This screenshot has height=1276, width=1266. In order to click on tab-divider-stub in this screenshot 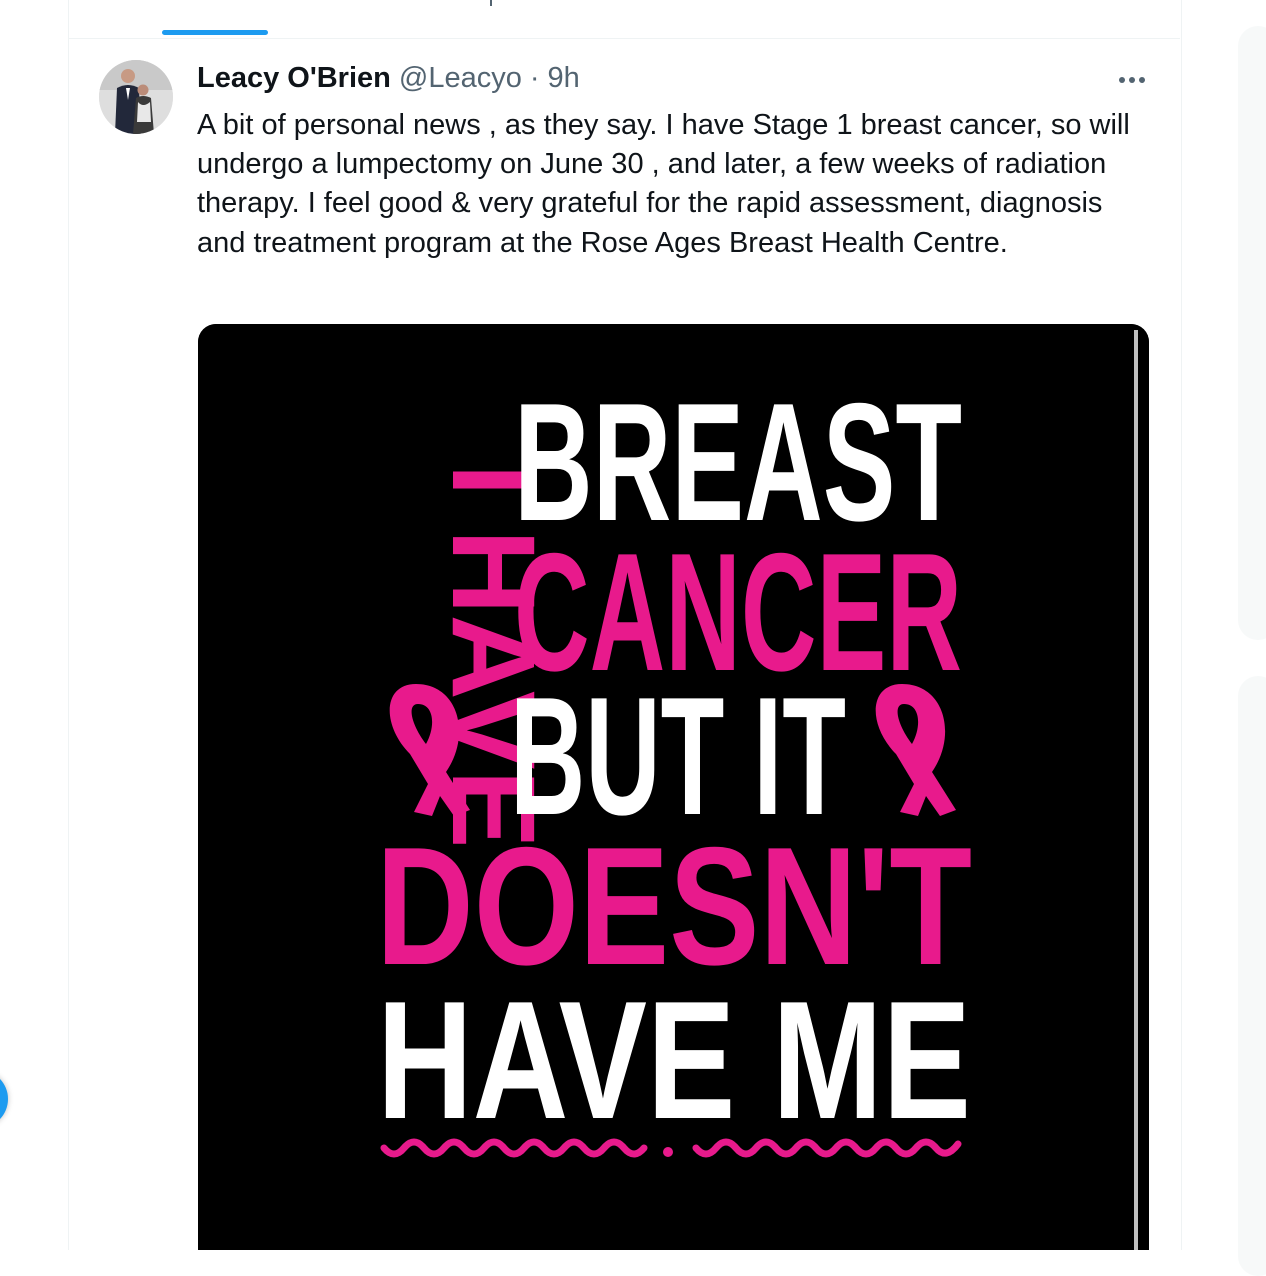, I will do `click(491, 3)`.